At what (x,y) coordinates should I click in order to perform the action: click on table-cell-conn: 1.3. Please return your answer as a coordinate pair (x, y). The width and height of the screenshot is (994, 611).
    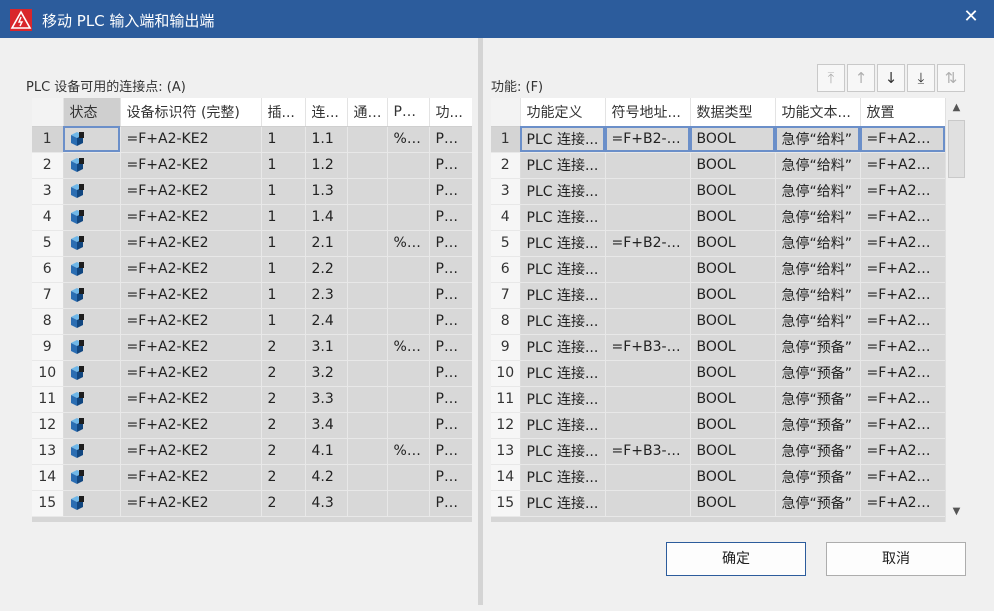
    Looking at the image, I should click on (326, 191).